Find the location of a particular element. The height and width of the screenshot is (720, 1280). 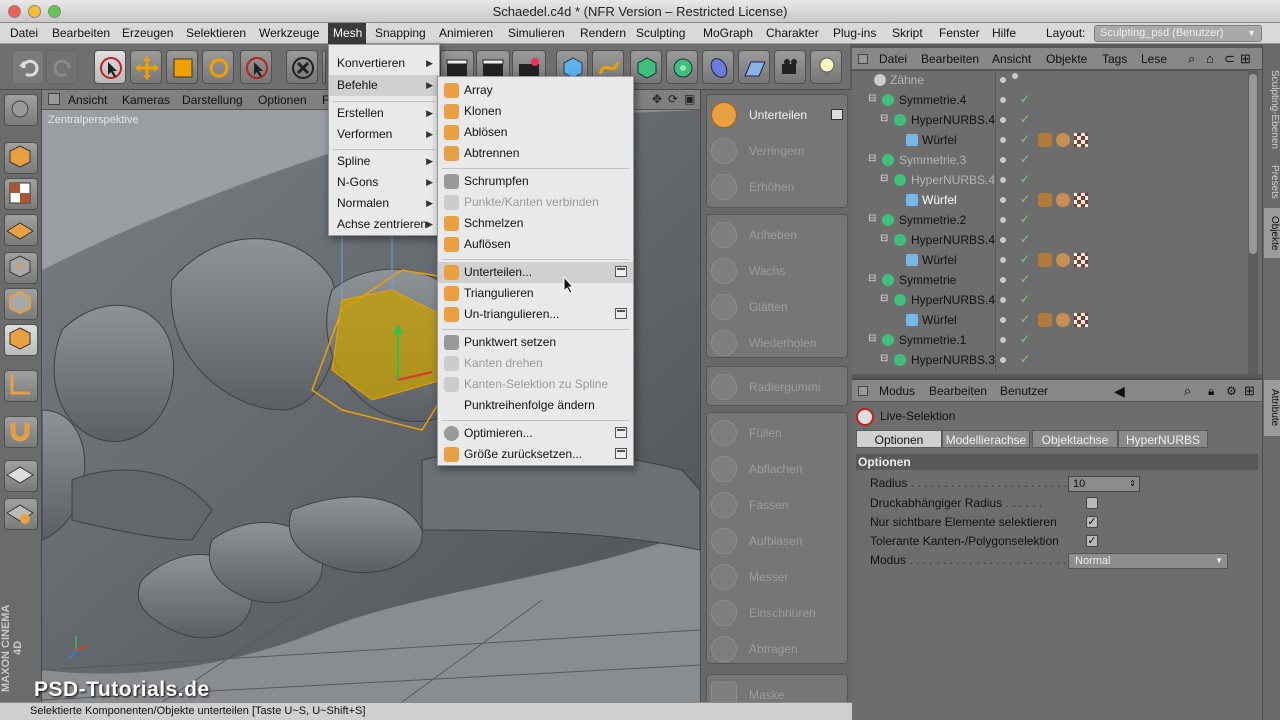

settings-icon: ⚙ is located at coordinates (1231, 391).